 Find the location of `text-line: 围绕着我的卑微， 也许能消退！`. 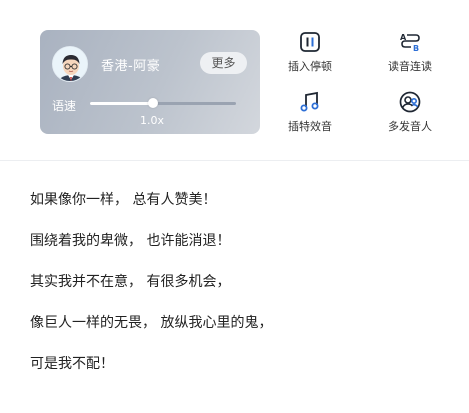

text-line: 围绕着我的卑微， 也许能消退！ is located at coordinates (130, 241).